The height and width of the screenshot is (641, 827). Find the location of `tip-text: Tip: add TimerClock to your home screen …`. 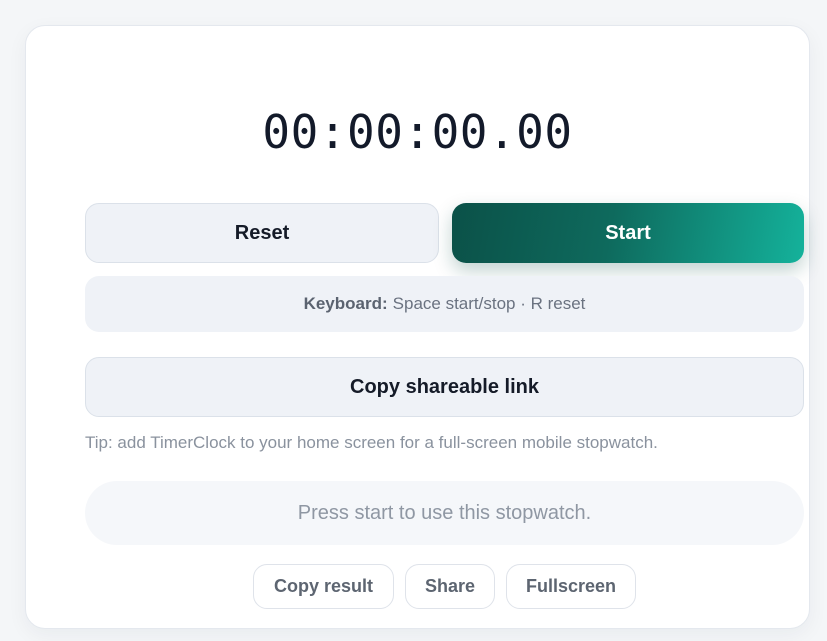

tip-text: Tip: add TimerClock to your home screen … is located at coordinates (371, 442).